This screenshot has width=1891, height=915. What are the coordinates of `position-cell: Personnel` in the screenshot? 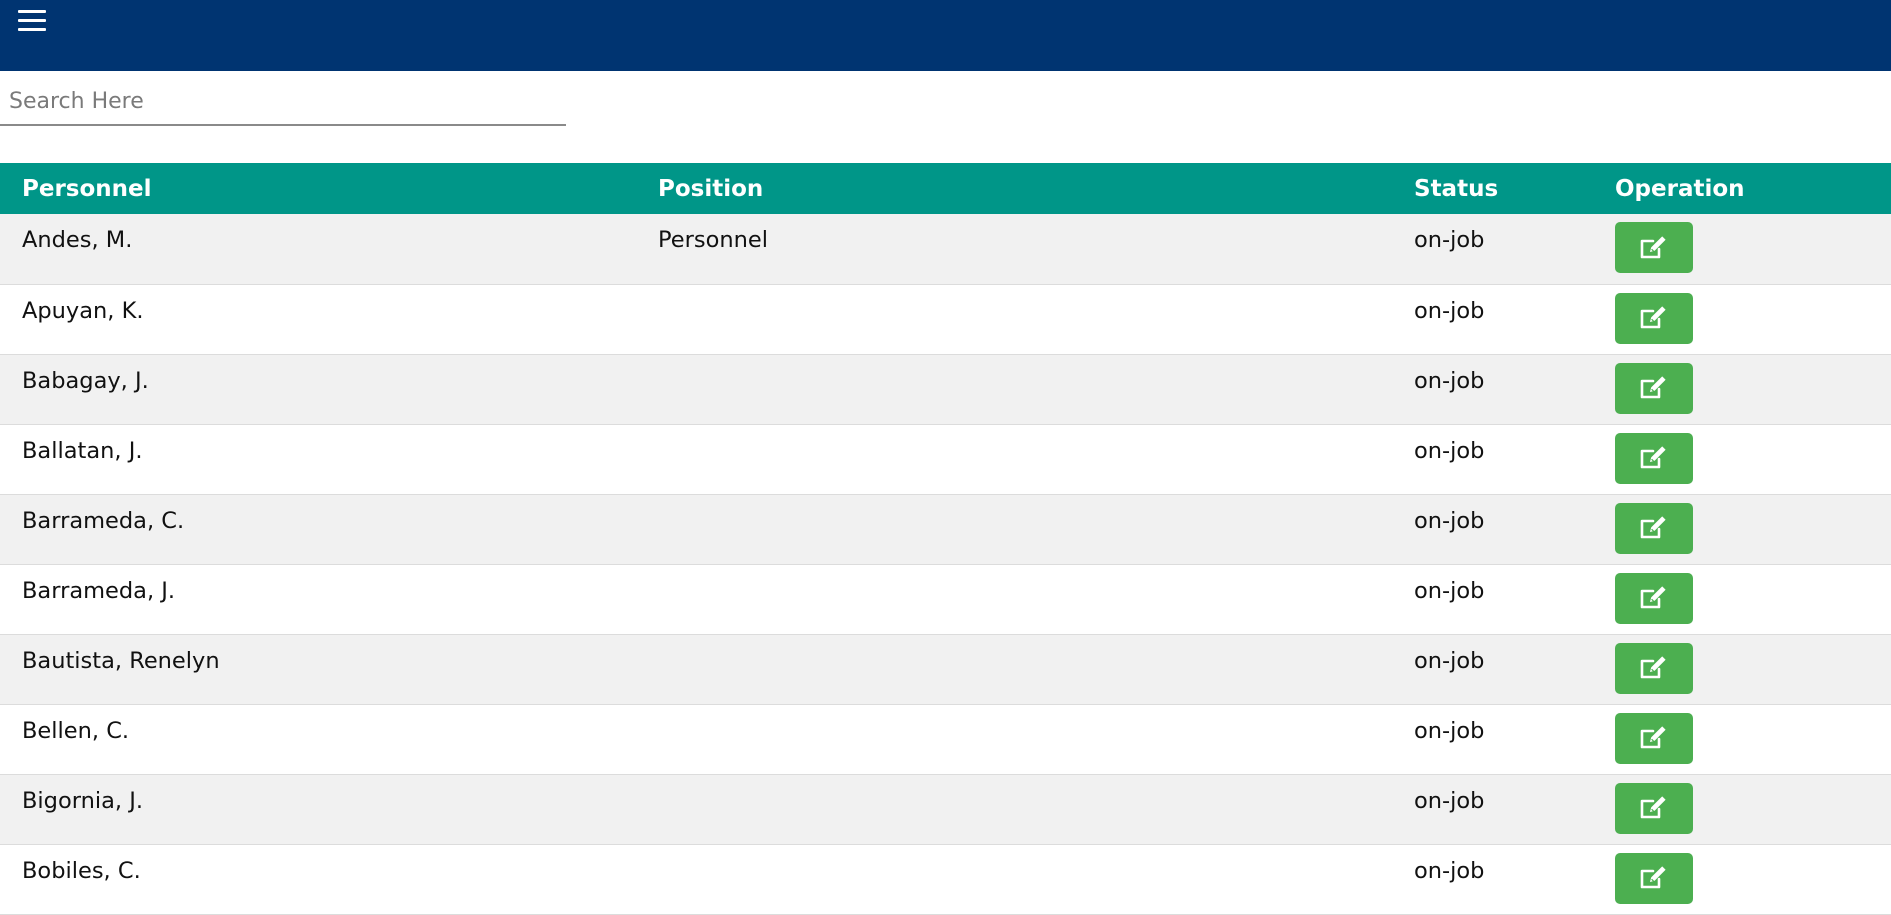 It's located at (1014, 249).